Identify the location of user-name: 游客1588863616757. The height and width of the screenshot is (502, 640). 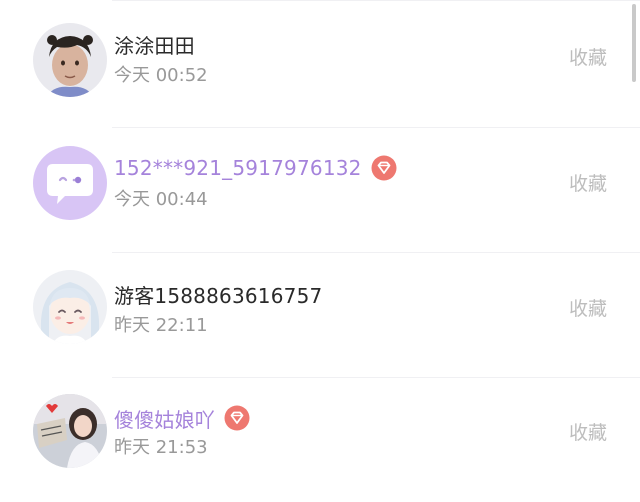
(218, 294).